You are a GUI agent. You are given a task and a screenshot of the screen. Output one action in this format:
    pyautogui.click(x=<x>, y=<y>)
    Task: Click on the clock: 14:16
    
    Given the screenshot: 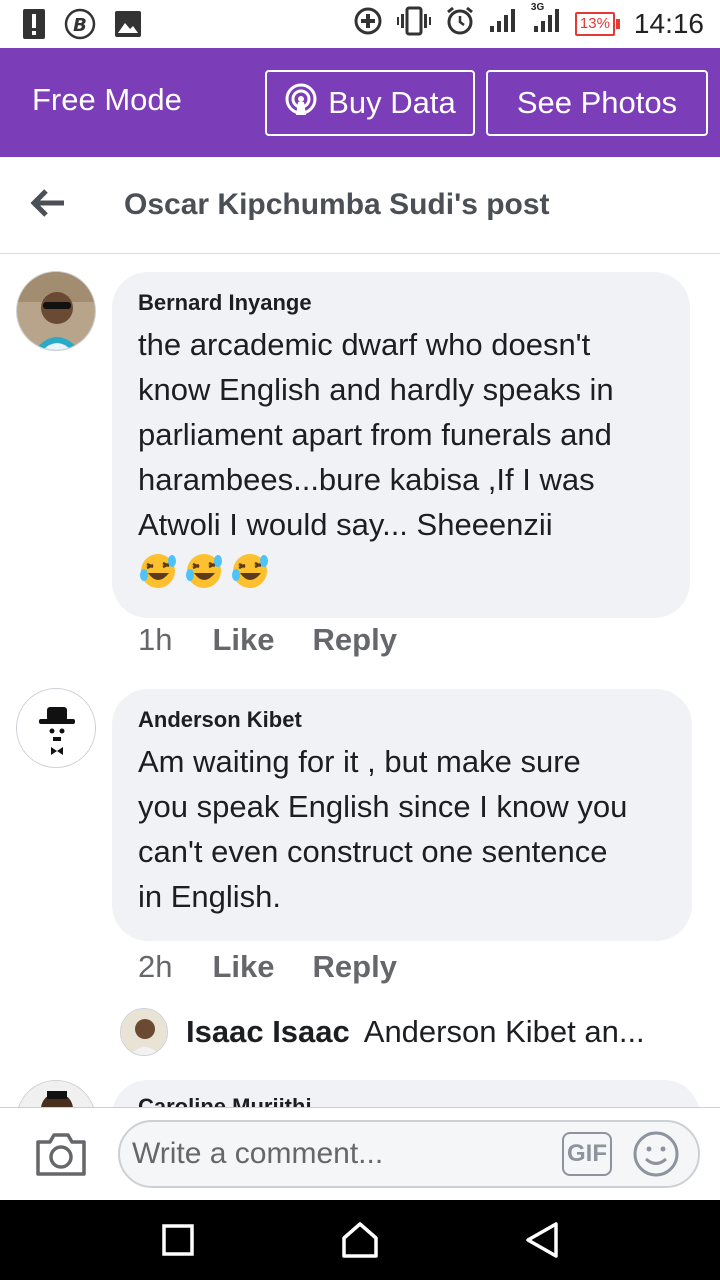 What is the action you would take?
    pyautogui.click(x=668, y=23)
    